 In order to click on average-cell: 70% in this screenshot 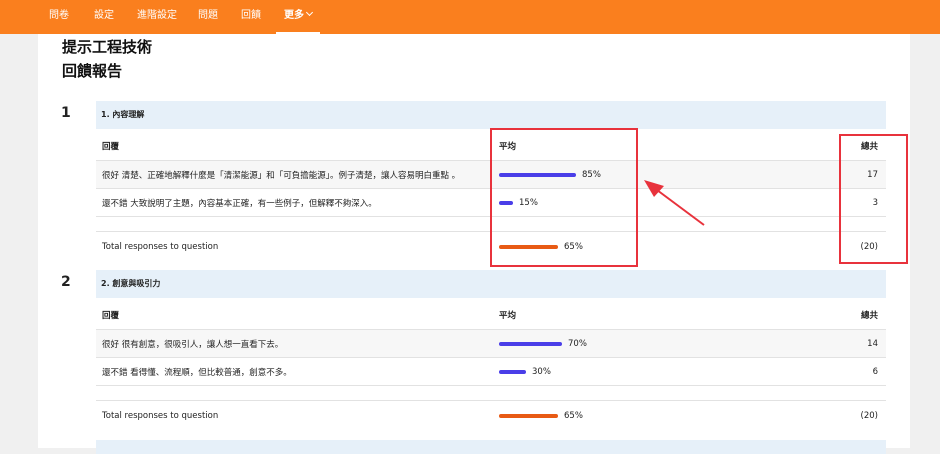, I will do `click(543, 343)`.